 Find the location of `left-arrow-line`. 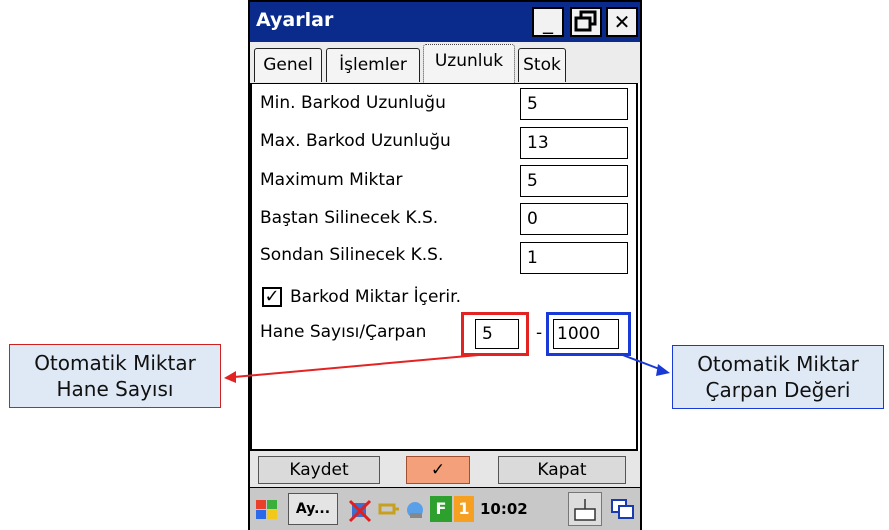

left-arrow-line is located at coordinates (362, 365).